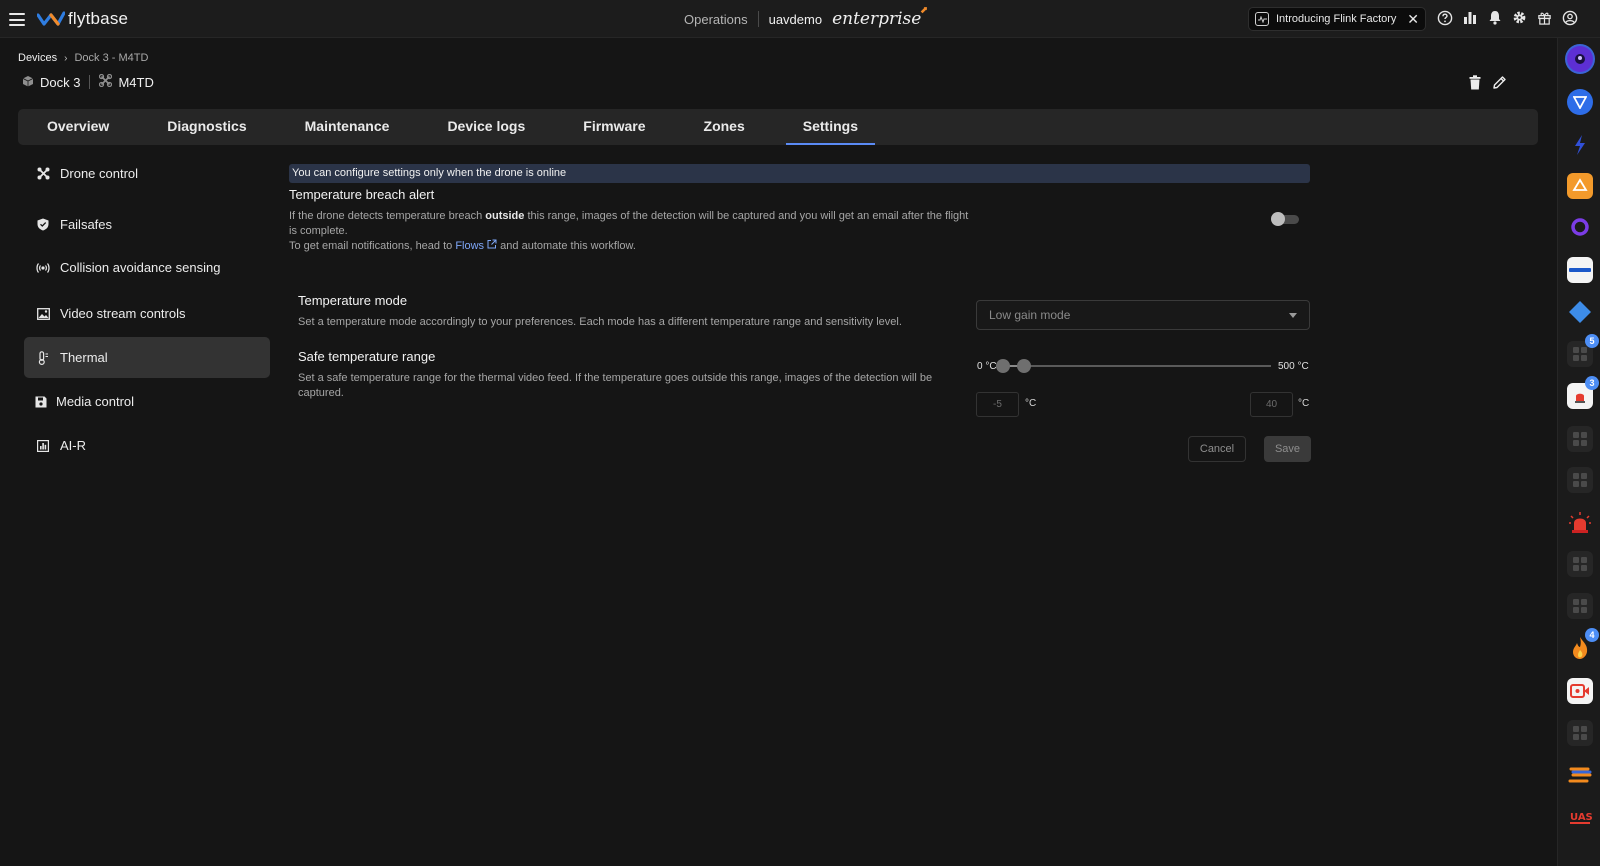 The height and width of the screenshot is (866, 1600). What do you see at coordinates (1507, 17) in the screenshot?
I see `top-actions` at bounding box center [1507, 17].